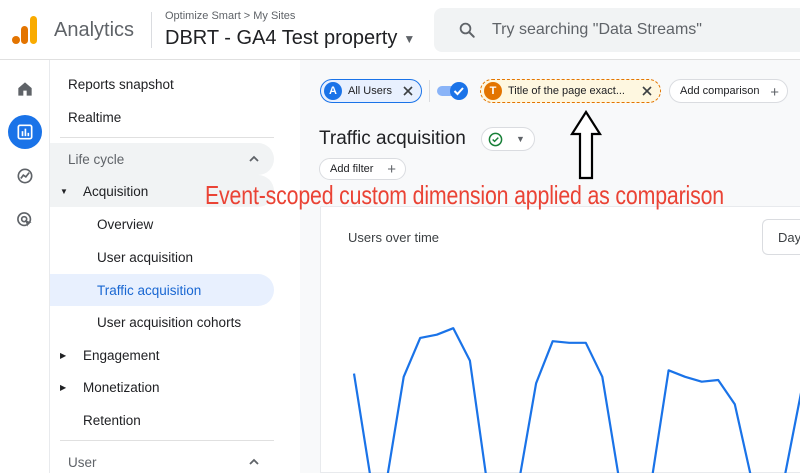  What do you see at coordinates (508, 139) in the screenshot?
I see `data-quality-button: ▼` at bounding box center [508, 139].